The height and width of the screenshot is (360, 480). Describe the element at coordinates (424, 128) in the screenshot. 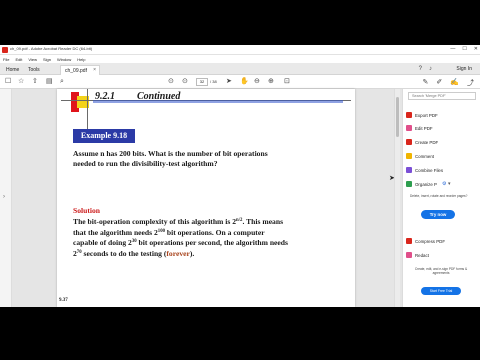

I see `tool-edit-pdf-label: Edit PDF` at that location.